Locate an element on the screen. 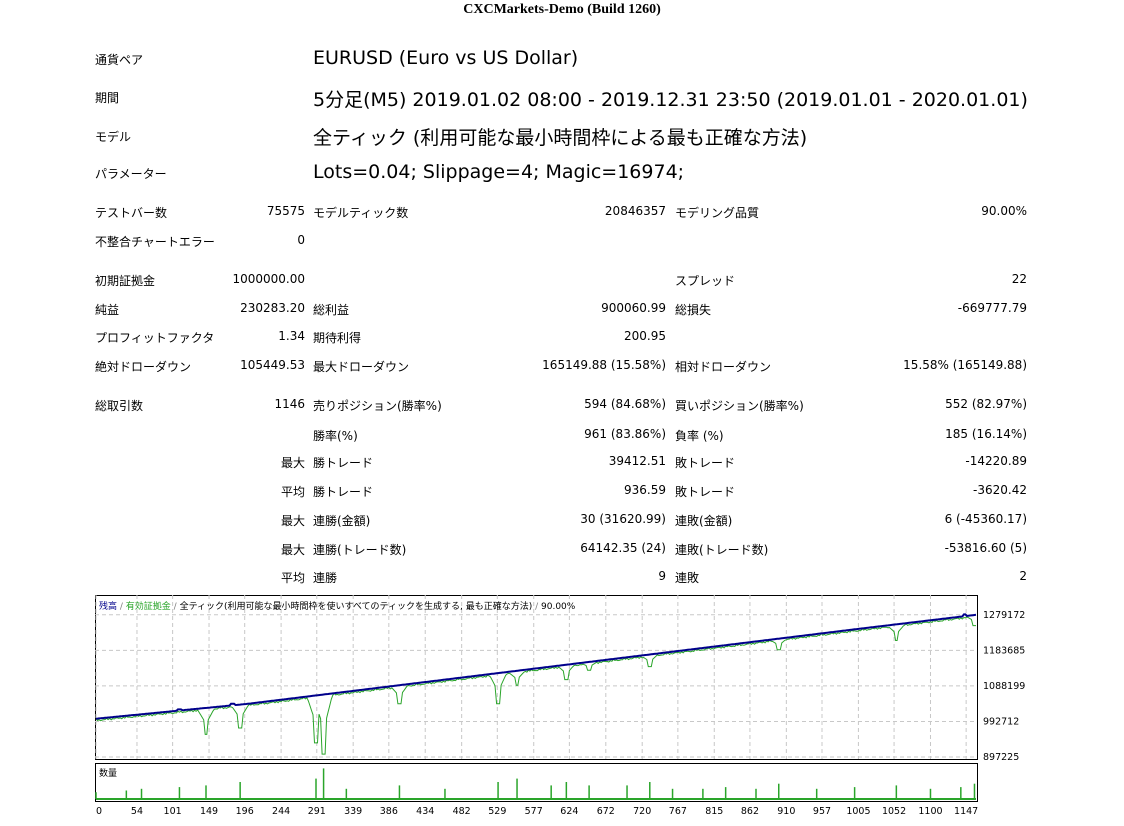 The width and height of the screenshot is (1124, 826). model-label: モデル is located at coordinates (113, 137).